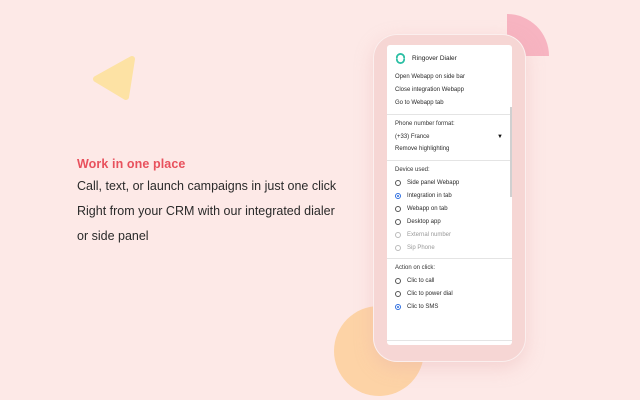 Image resolution: width=640 pixels, height=400 pixels. Describe the element at coordinates (453, 293) in the screenshot. I see `action-option-clic-to-power-dial: Clic to power dial` at that location.